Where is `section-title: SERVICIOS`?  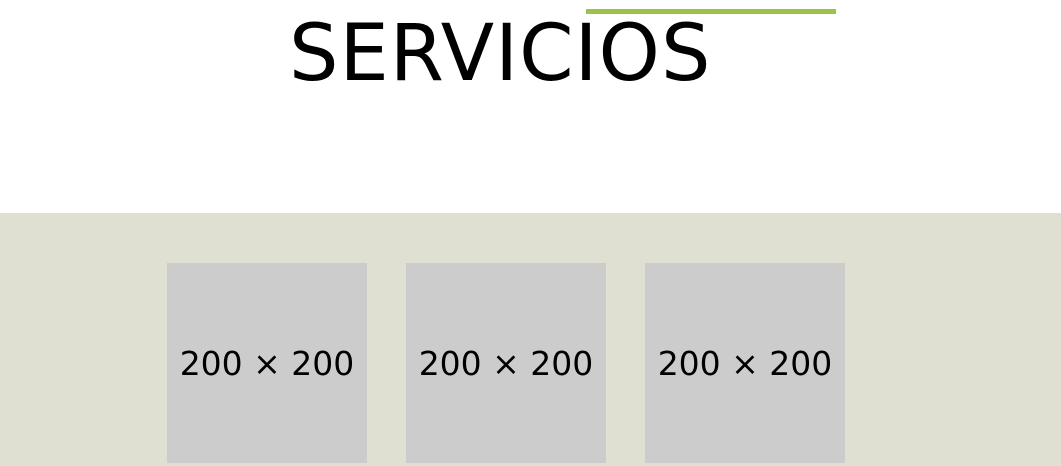 section-title: SERVICIOS is located at coordinates (500, 54).